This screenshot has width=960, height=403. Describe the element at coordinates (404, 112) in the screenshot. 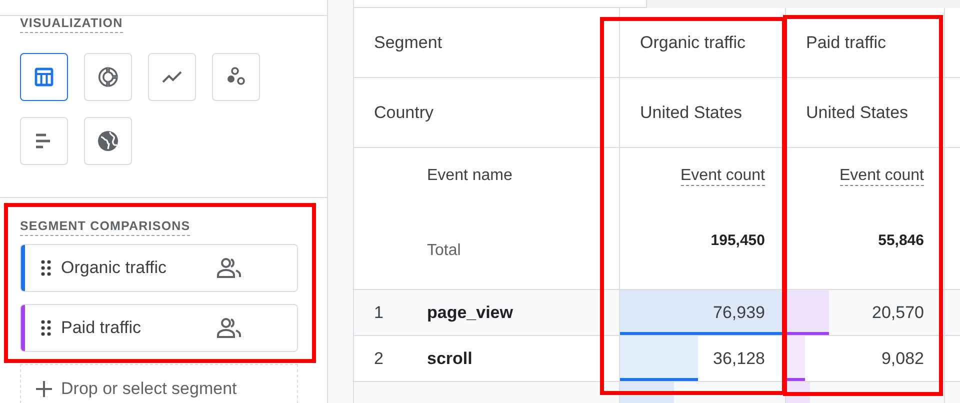

I see `row-header: Country` at that location.